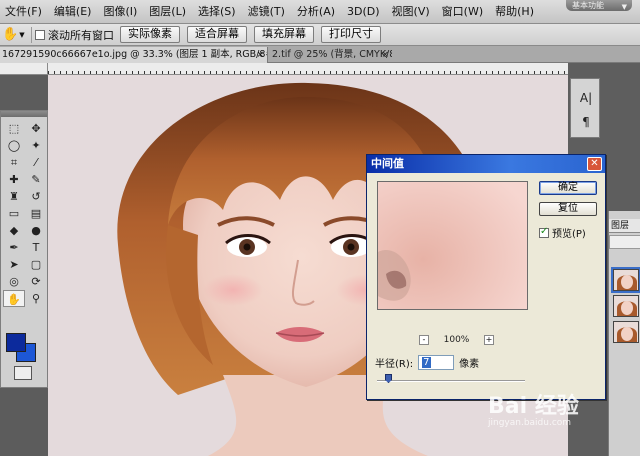 The height and width of the screenshot is (456, 640). Describe the element at coordinates (317, 11) in the screenshot. I see `menu-analysis: 分析(A)` at that location.